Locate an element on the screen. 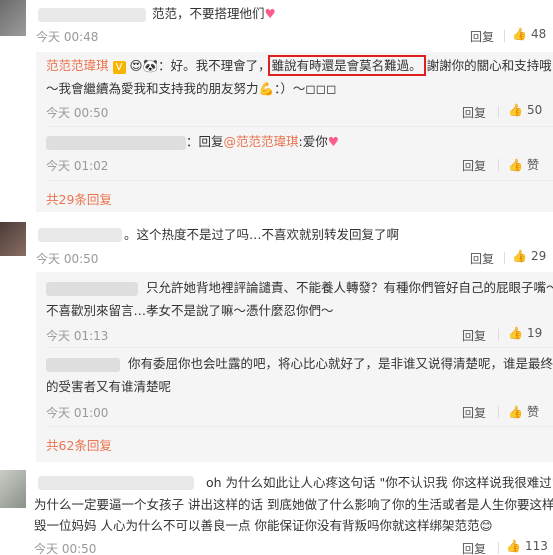 Image resolution: width=553 pixels, height=555 pixels. comment-text-line2: 的受害者又有谁清楚呢 is located at coordinates (109, 386).